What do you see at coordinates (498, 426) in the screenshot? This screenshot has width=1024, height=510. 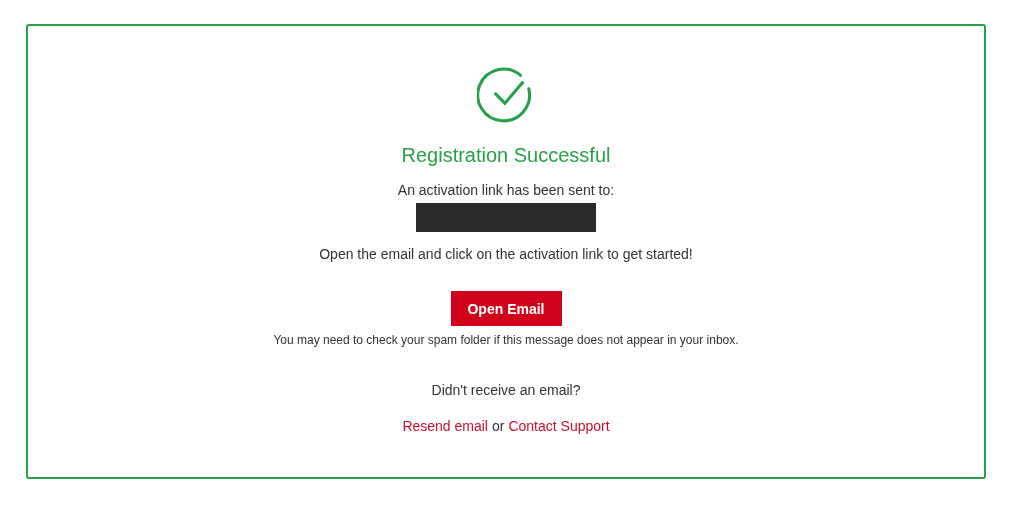 I see `connector-text: or` at bounding box center [498, 426].